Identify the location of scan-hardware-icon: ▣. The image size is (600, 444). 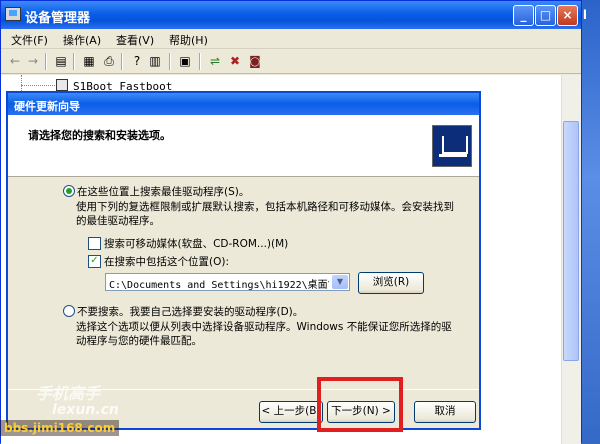
(185, 61).